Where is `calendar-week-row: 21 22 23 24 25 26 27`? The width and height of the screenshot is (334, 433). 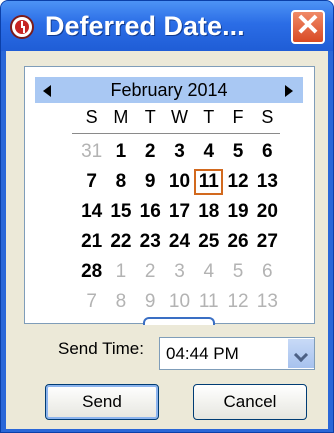
calendar-week-row: 21 22 23 24 25 26 27 is located at coordinates (179, 244).